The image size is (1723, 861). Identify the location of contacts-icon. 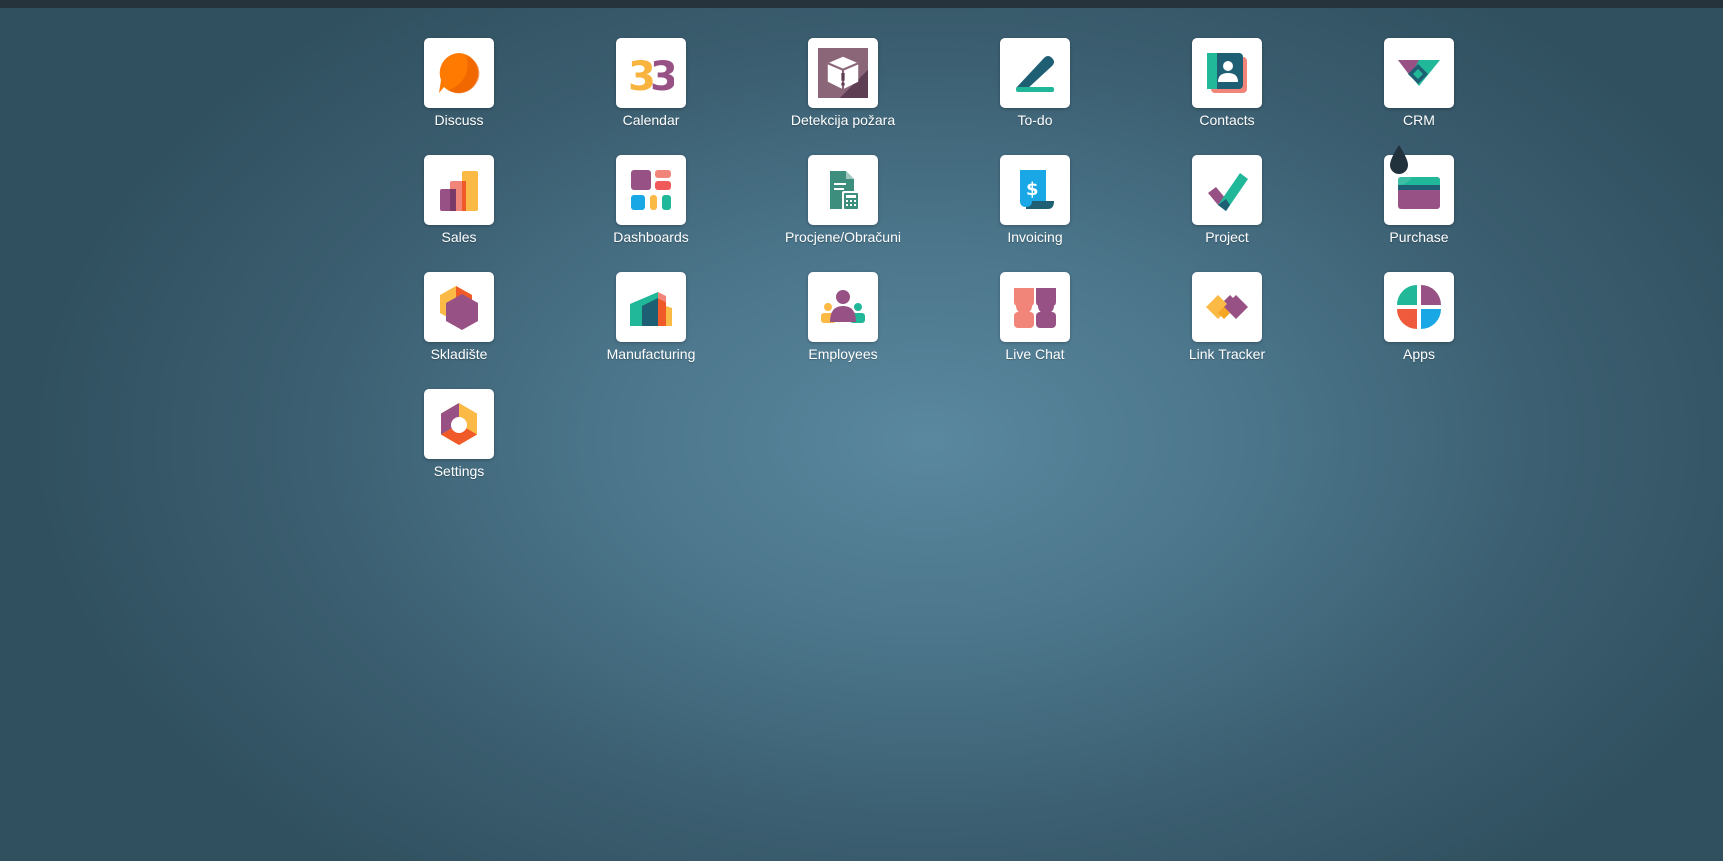
(1227, 73).